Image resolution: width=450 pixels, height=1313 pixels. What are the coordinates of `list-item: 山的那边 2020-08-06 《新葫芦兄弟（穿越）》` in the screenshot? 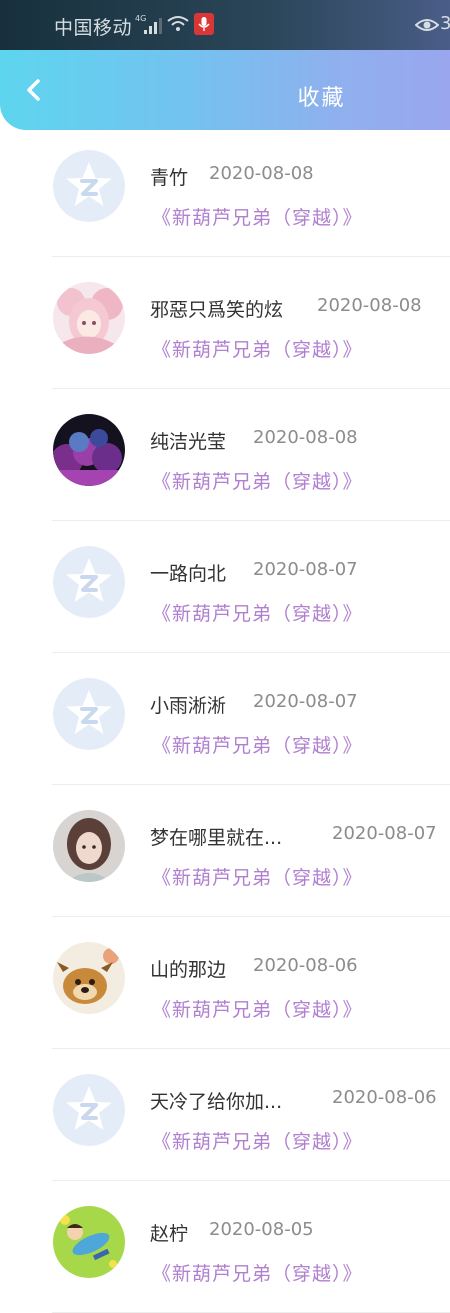 It's located at (225, 983).